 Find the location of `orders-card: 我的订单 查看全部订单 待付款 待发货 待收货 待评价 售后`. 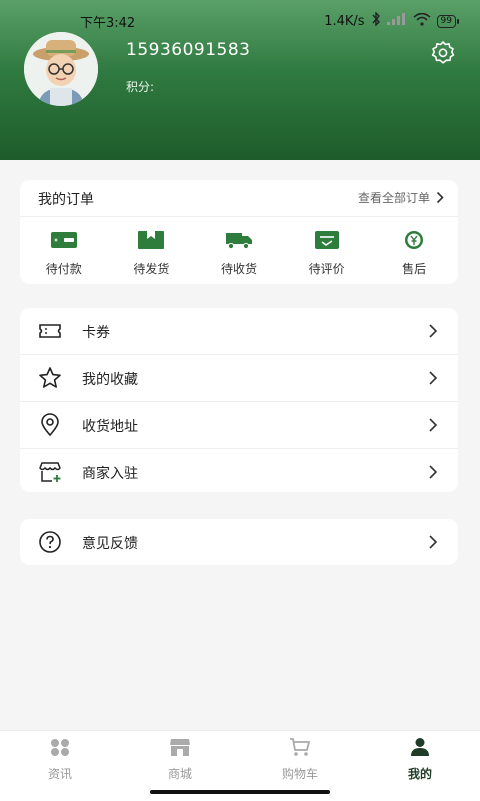

orders-card: 我的订单 查看全部订单 待付款 待发货 待收货 待评价 售后 is located at coordinates (239, 232).